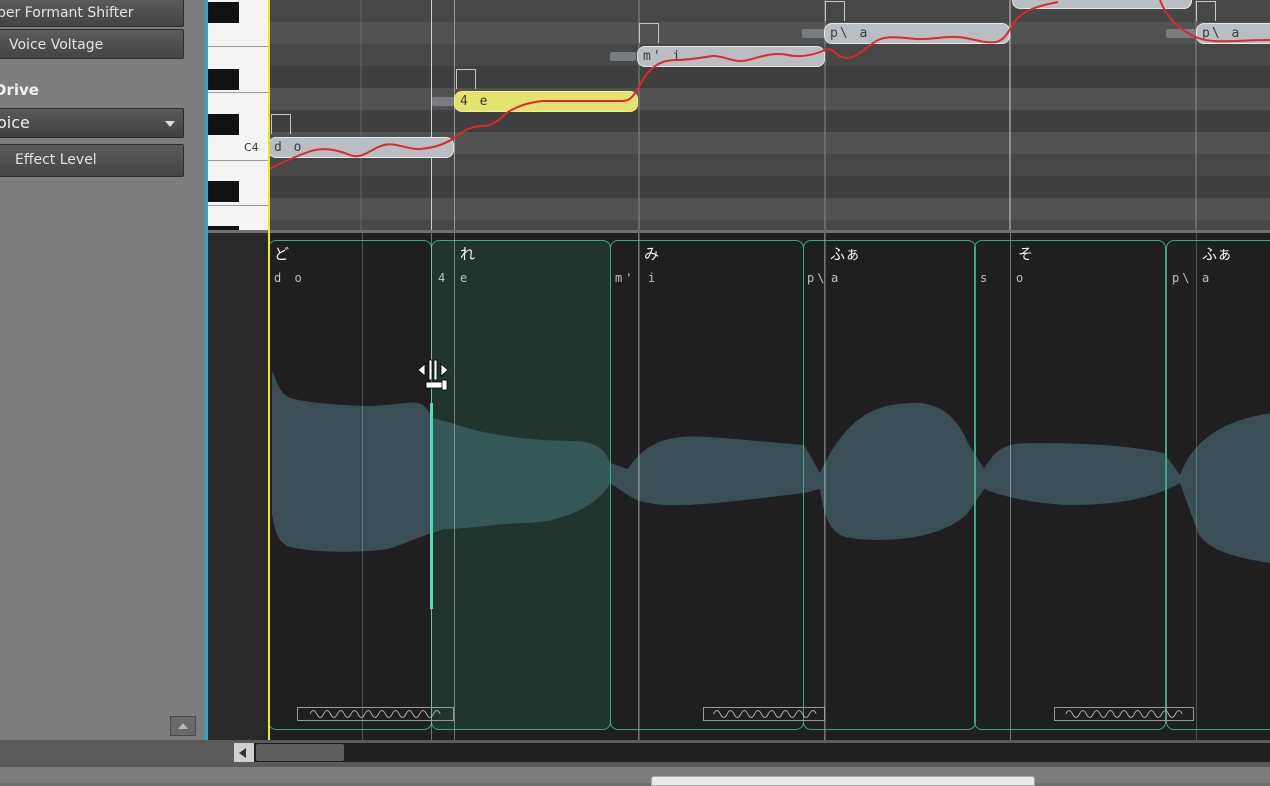  Describe the element at coordinates (67, 13) in the screenshot. I see `formant-shifter-label: per Formant Shifter` at that location.